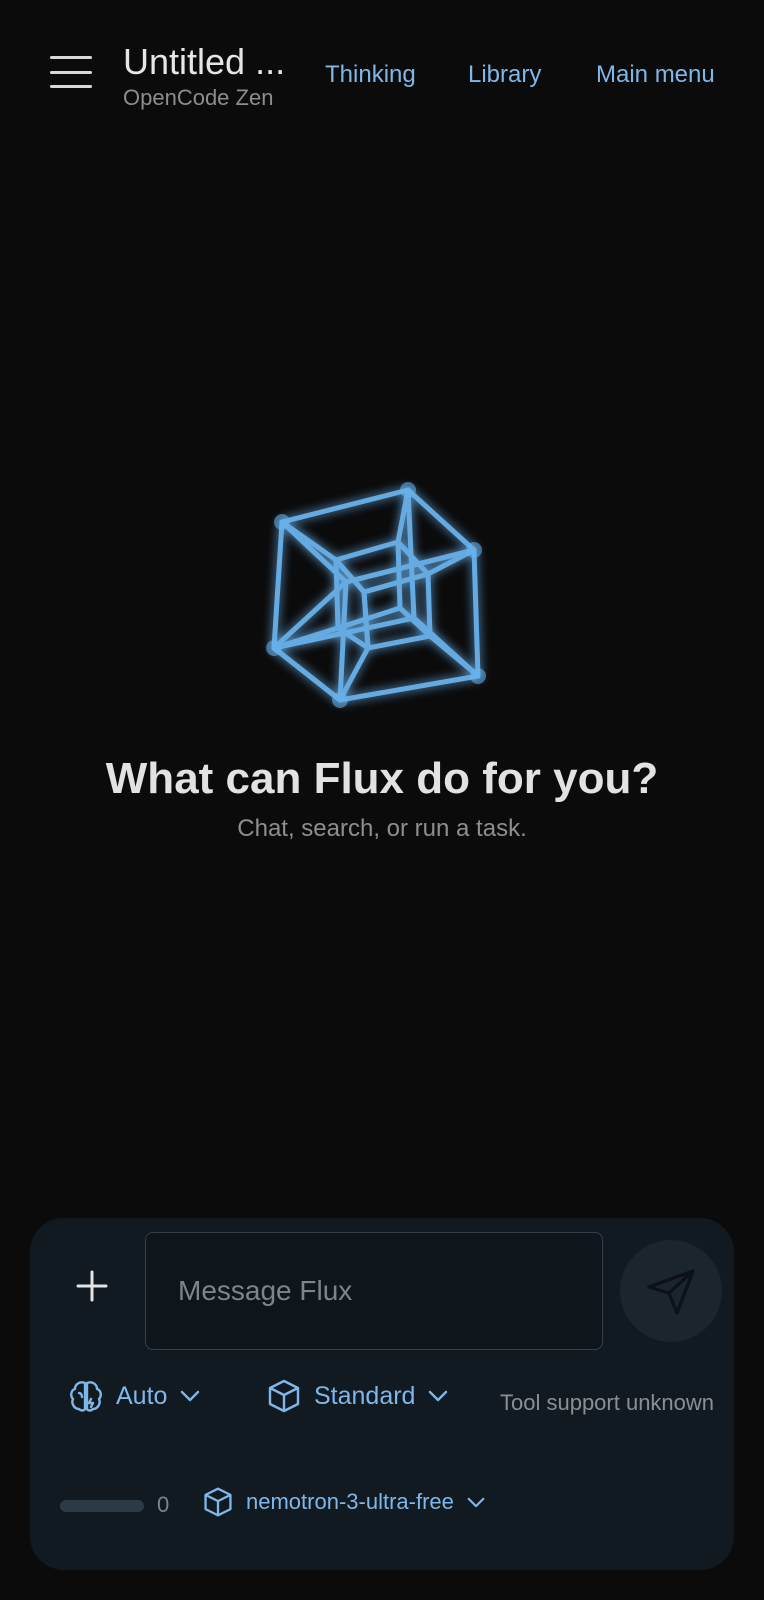  I want to click on main-menu-link: Main menu, so click(655, 75).